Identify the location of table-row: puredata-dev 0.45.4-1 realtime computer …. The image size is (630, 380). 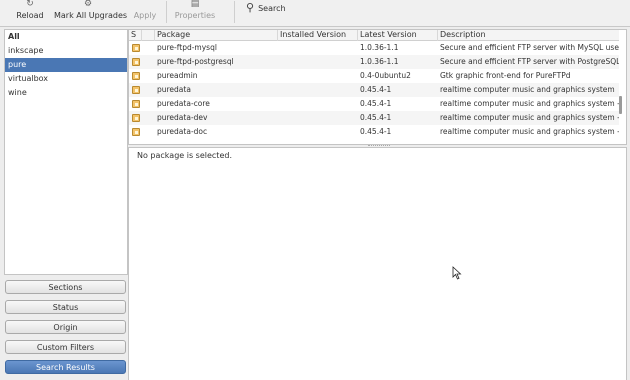
(374, 118).